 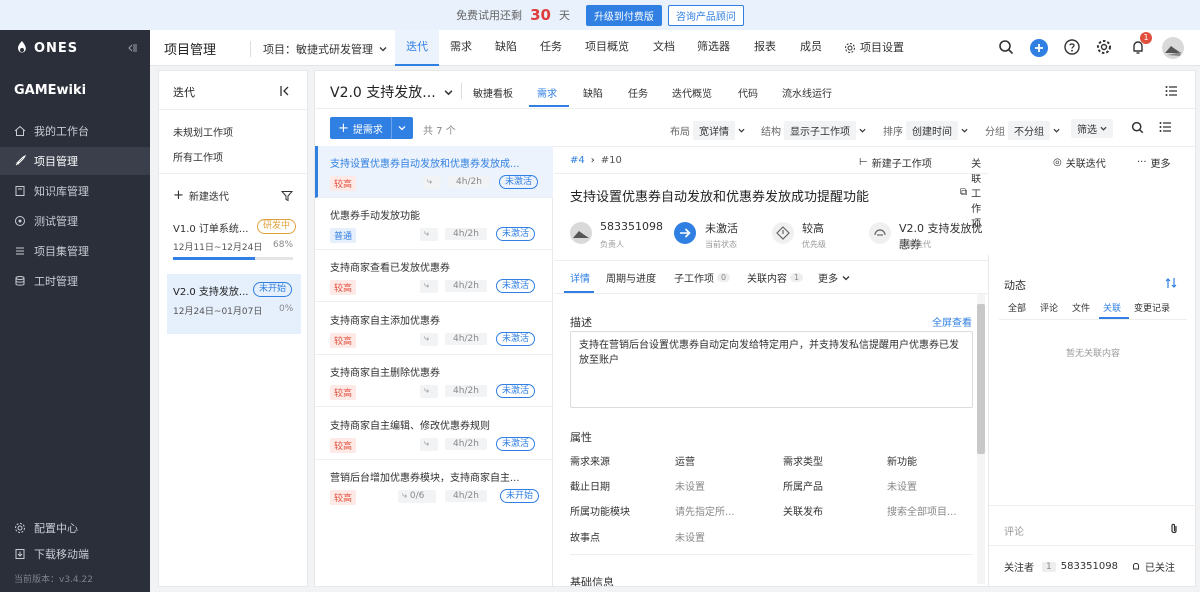 What do you see at coordinates (1112, 307) in the screenshot?
I see `activity-tab-related: 关联` at bounding box center [1112, 307].